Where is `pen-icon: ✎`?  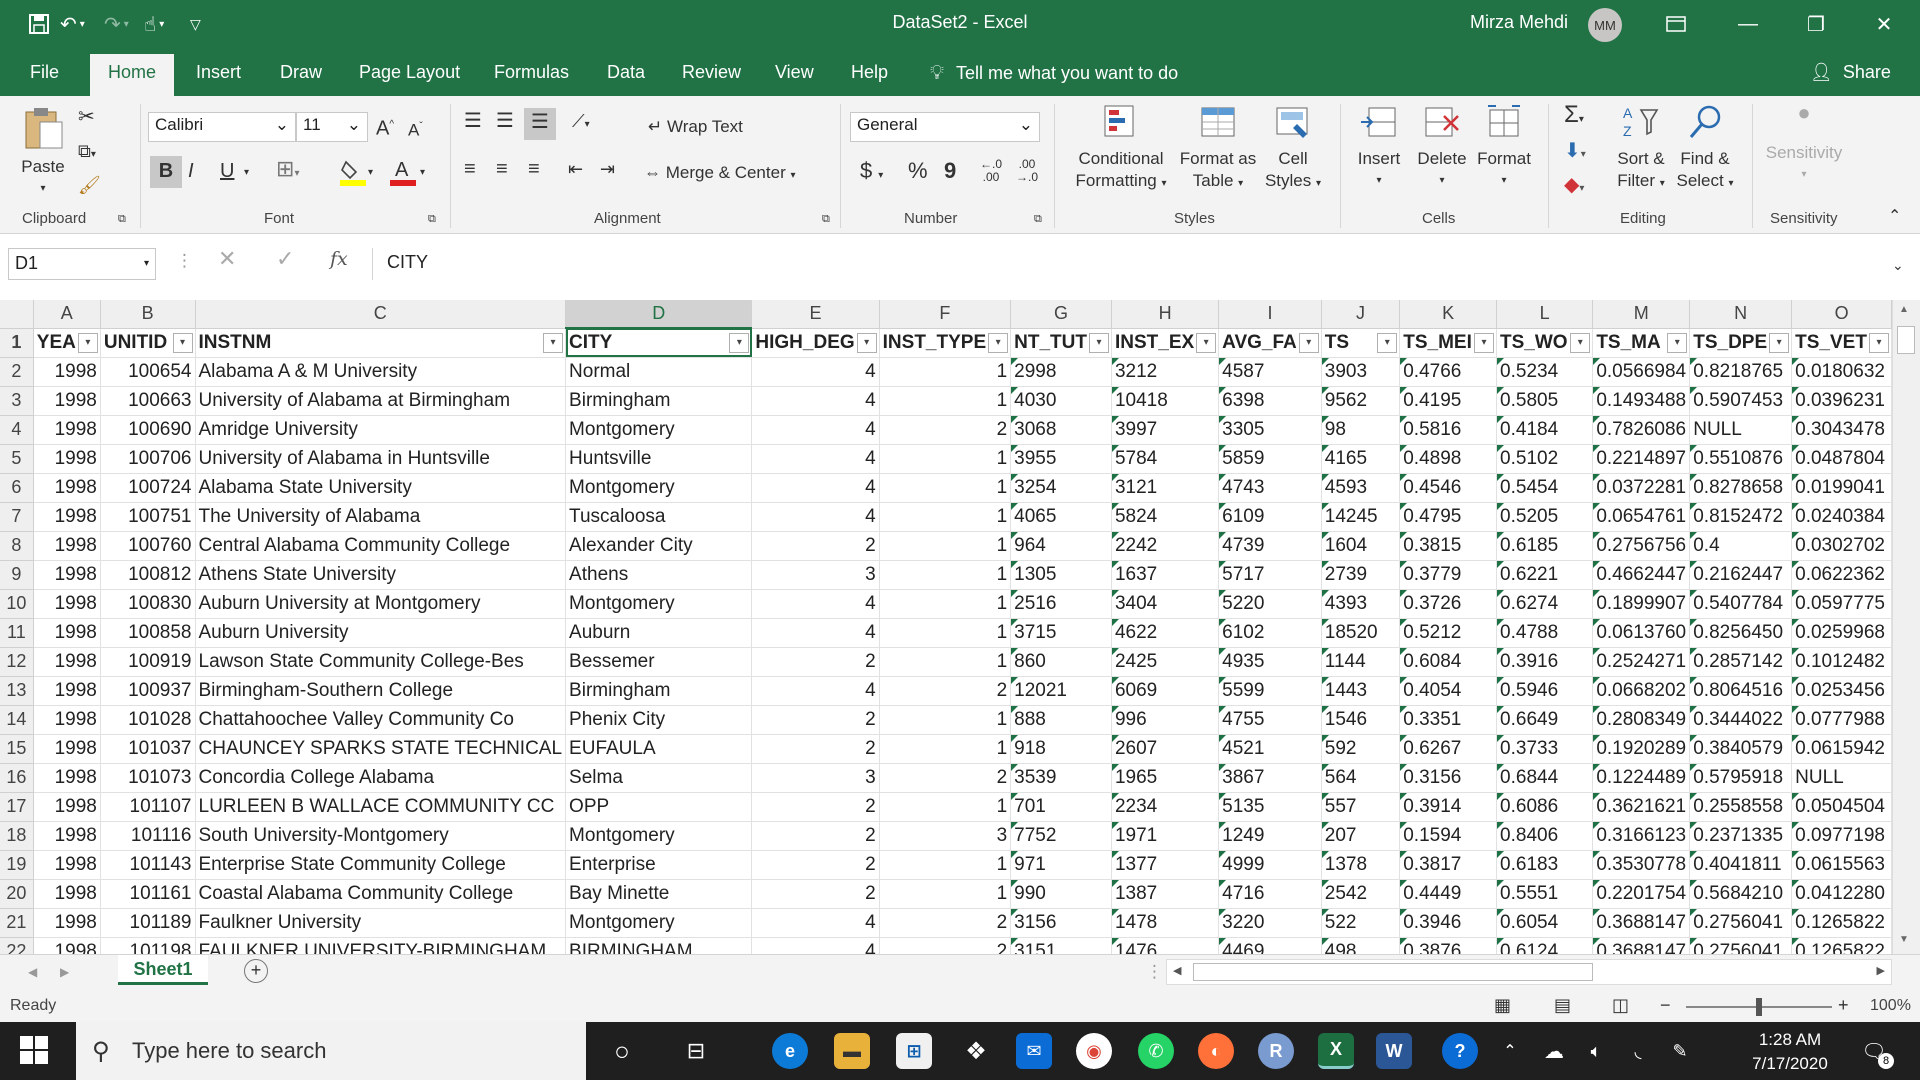 pen-icon: ✎ is located at coordinates (1680, 1051).